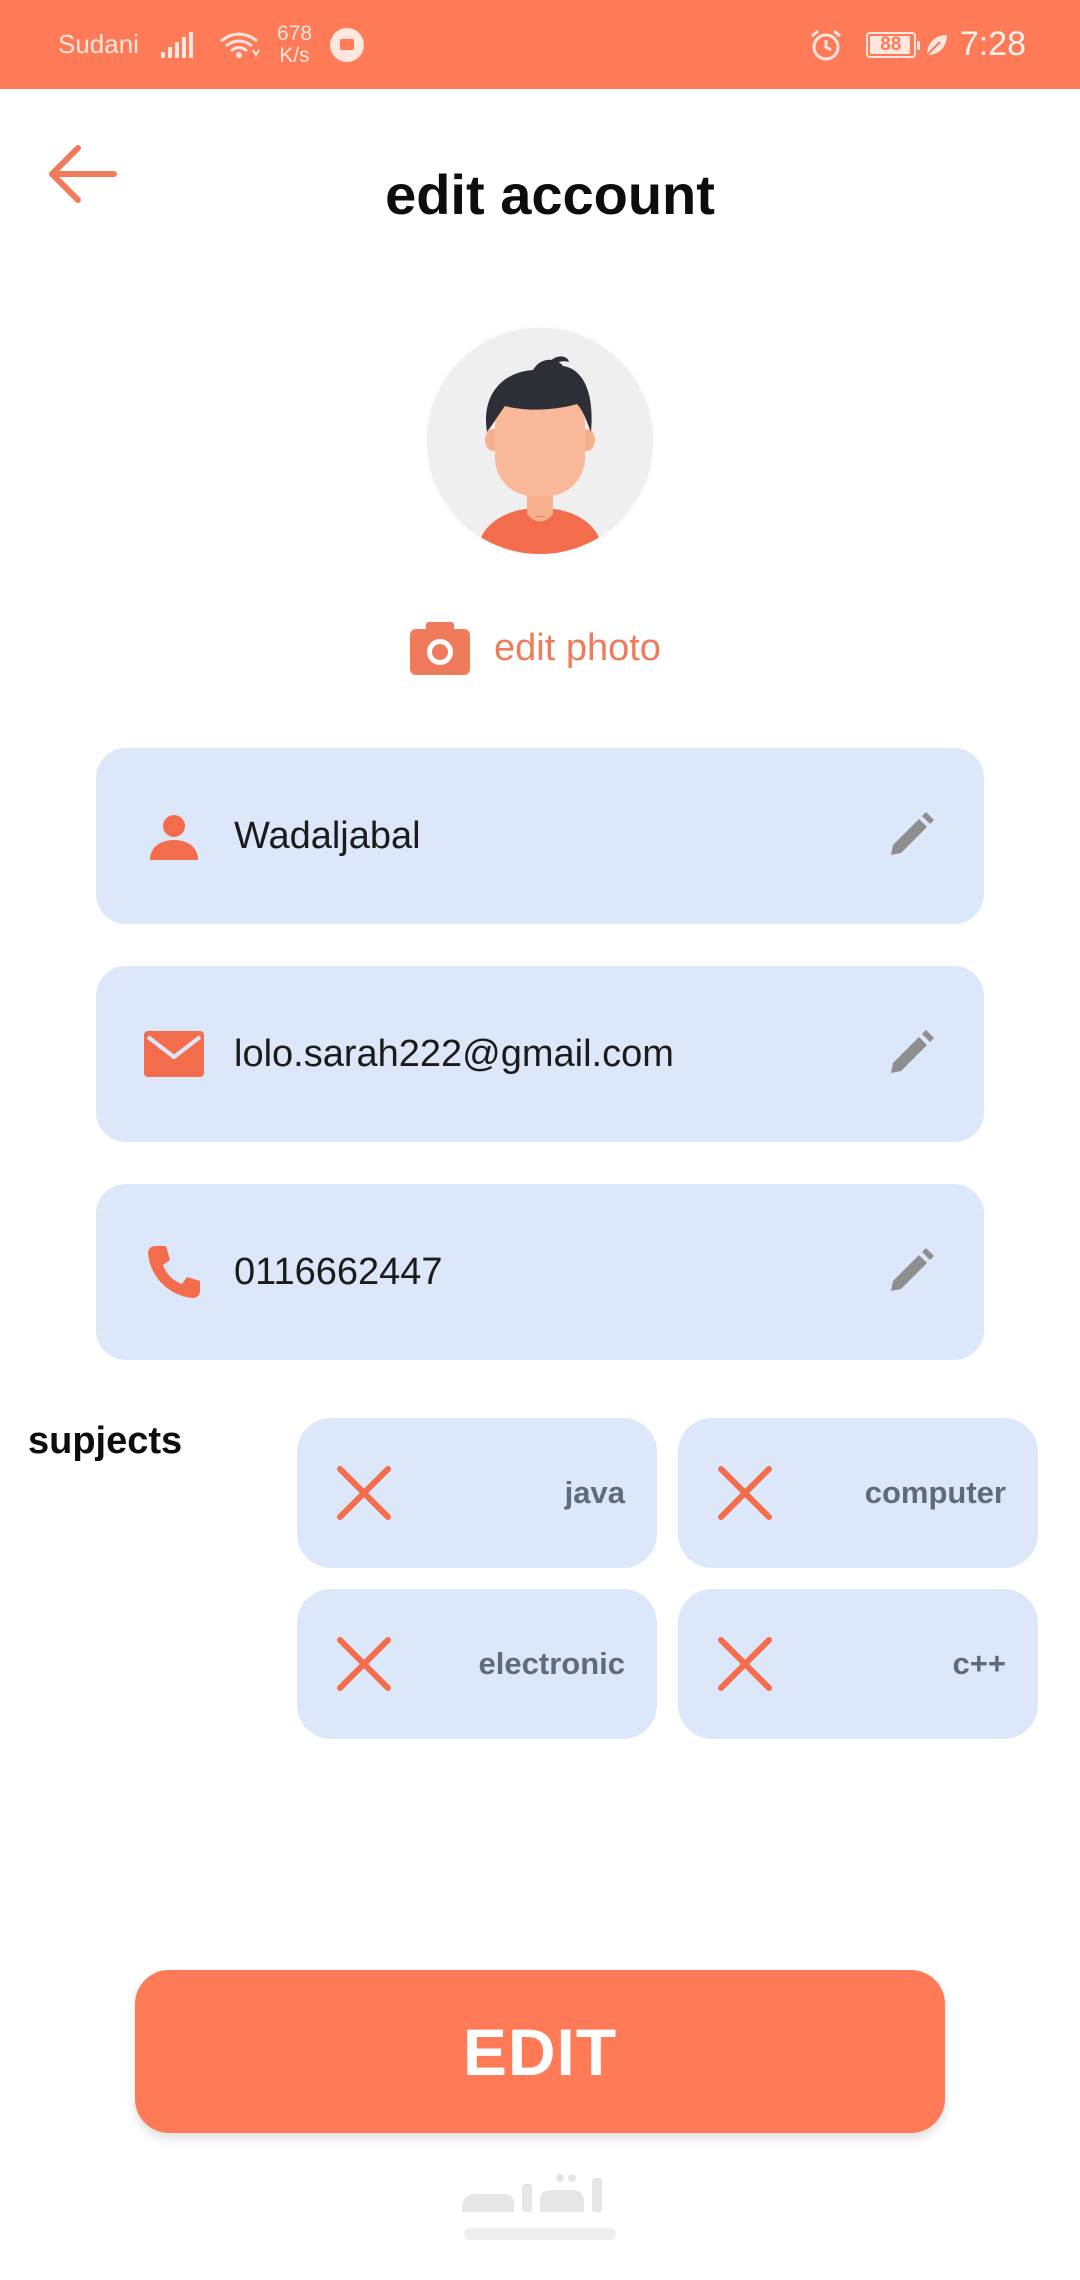 The width and height of the screenshot is (1080, 2280). I want to click on edit-name-button, so click(910, 836).